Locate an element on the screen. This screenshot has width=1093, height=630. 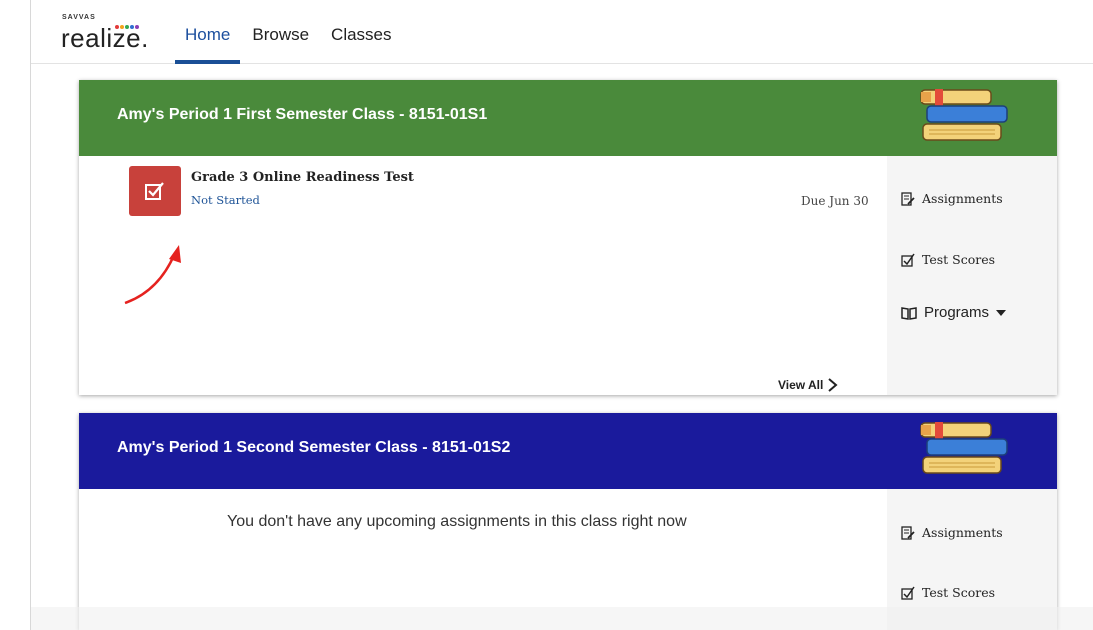
programs-label: Programs is located at coordinates (957, 312).